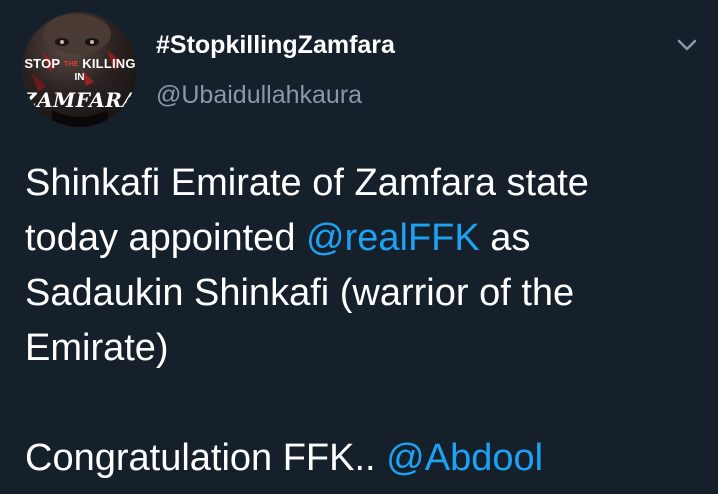  Describe the element at coordinates (42, 63) in the screenshot. I see `avatar-word-stop: STOP` at that location.